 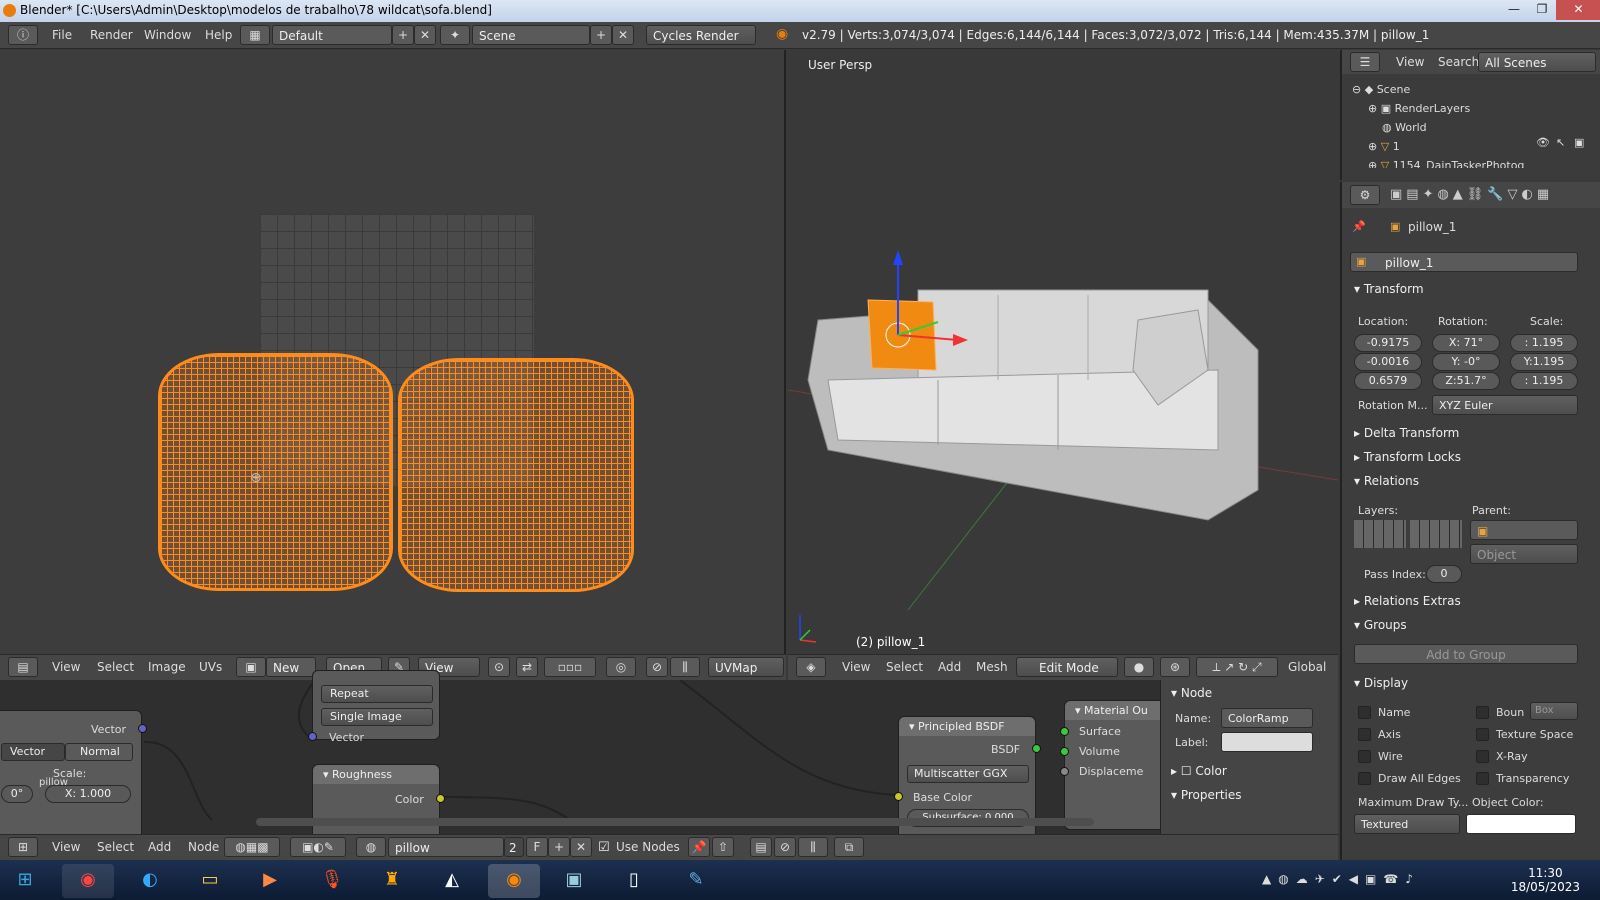 What do you see at coordinates (1458, 62) in the screenshot?
I see `outliner-menu-search: Search` at bounding box center [1458, 62].